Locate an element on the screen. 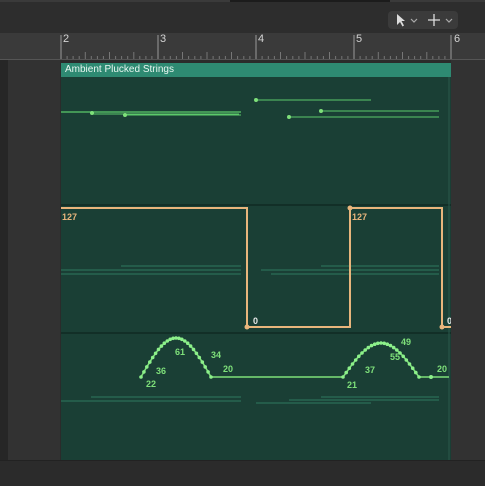  window-tab is located at coordinates (310, 1).